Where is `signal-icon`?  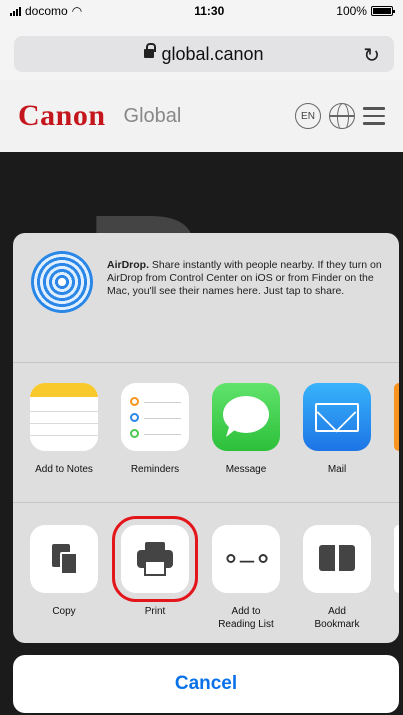 signal-icon is located at coordinates (15, 11).